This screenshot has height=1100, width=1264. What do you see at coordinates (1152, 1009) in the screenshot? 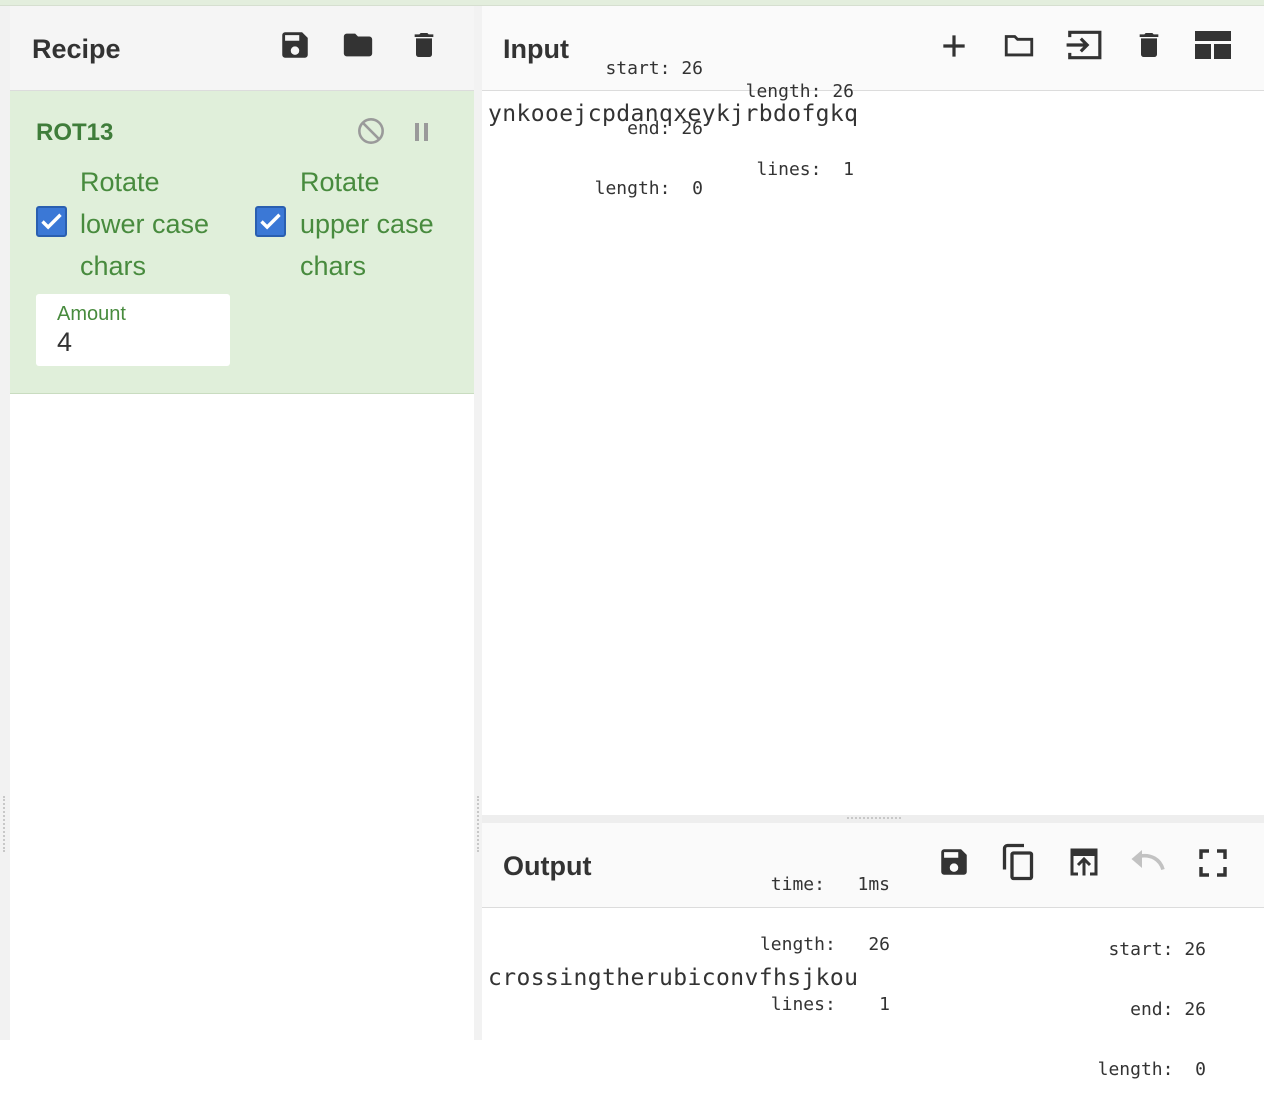
I see `end-label: end:` at bounding box center [1152, 1009].